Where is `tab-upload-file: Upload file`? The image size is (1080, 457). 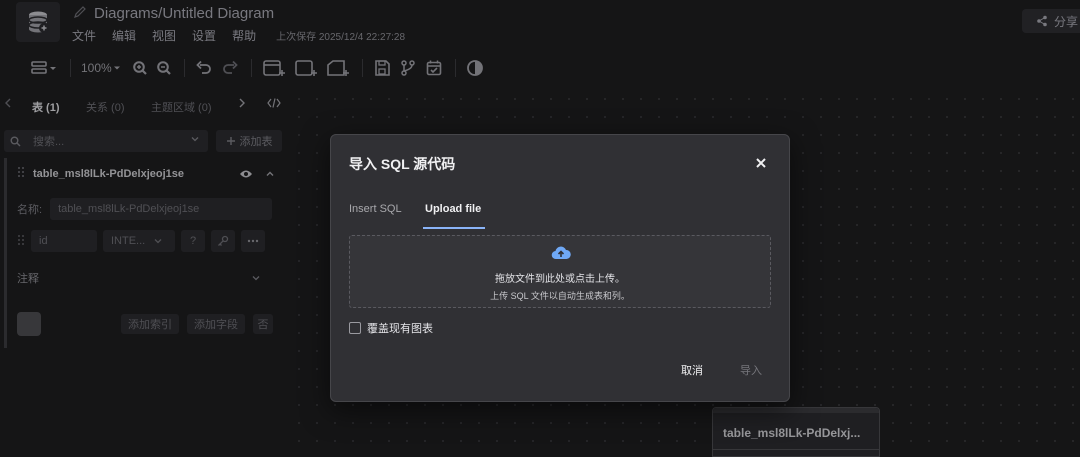
tab-upload-file: Upload file is located at coordinates (453, 209).